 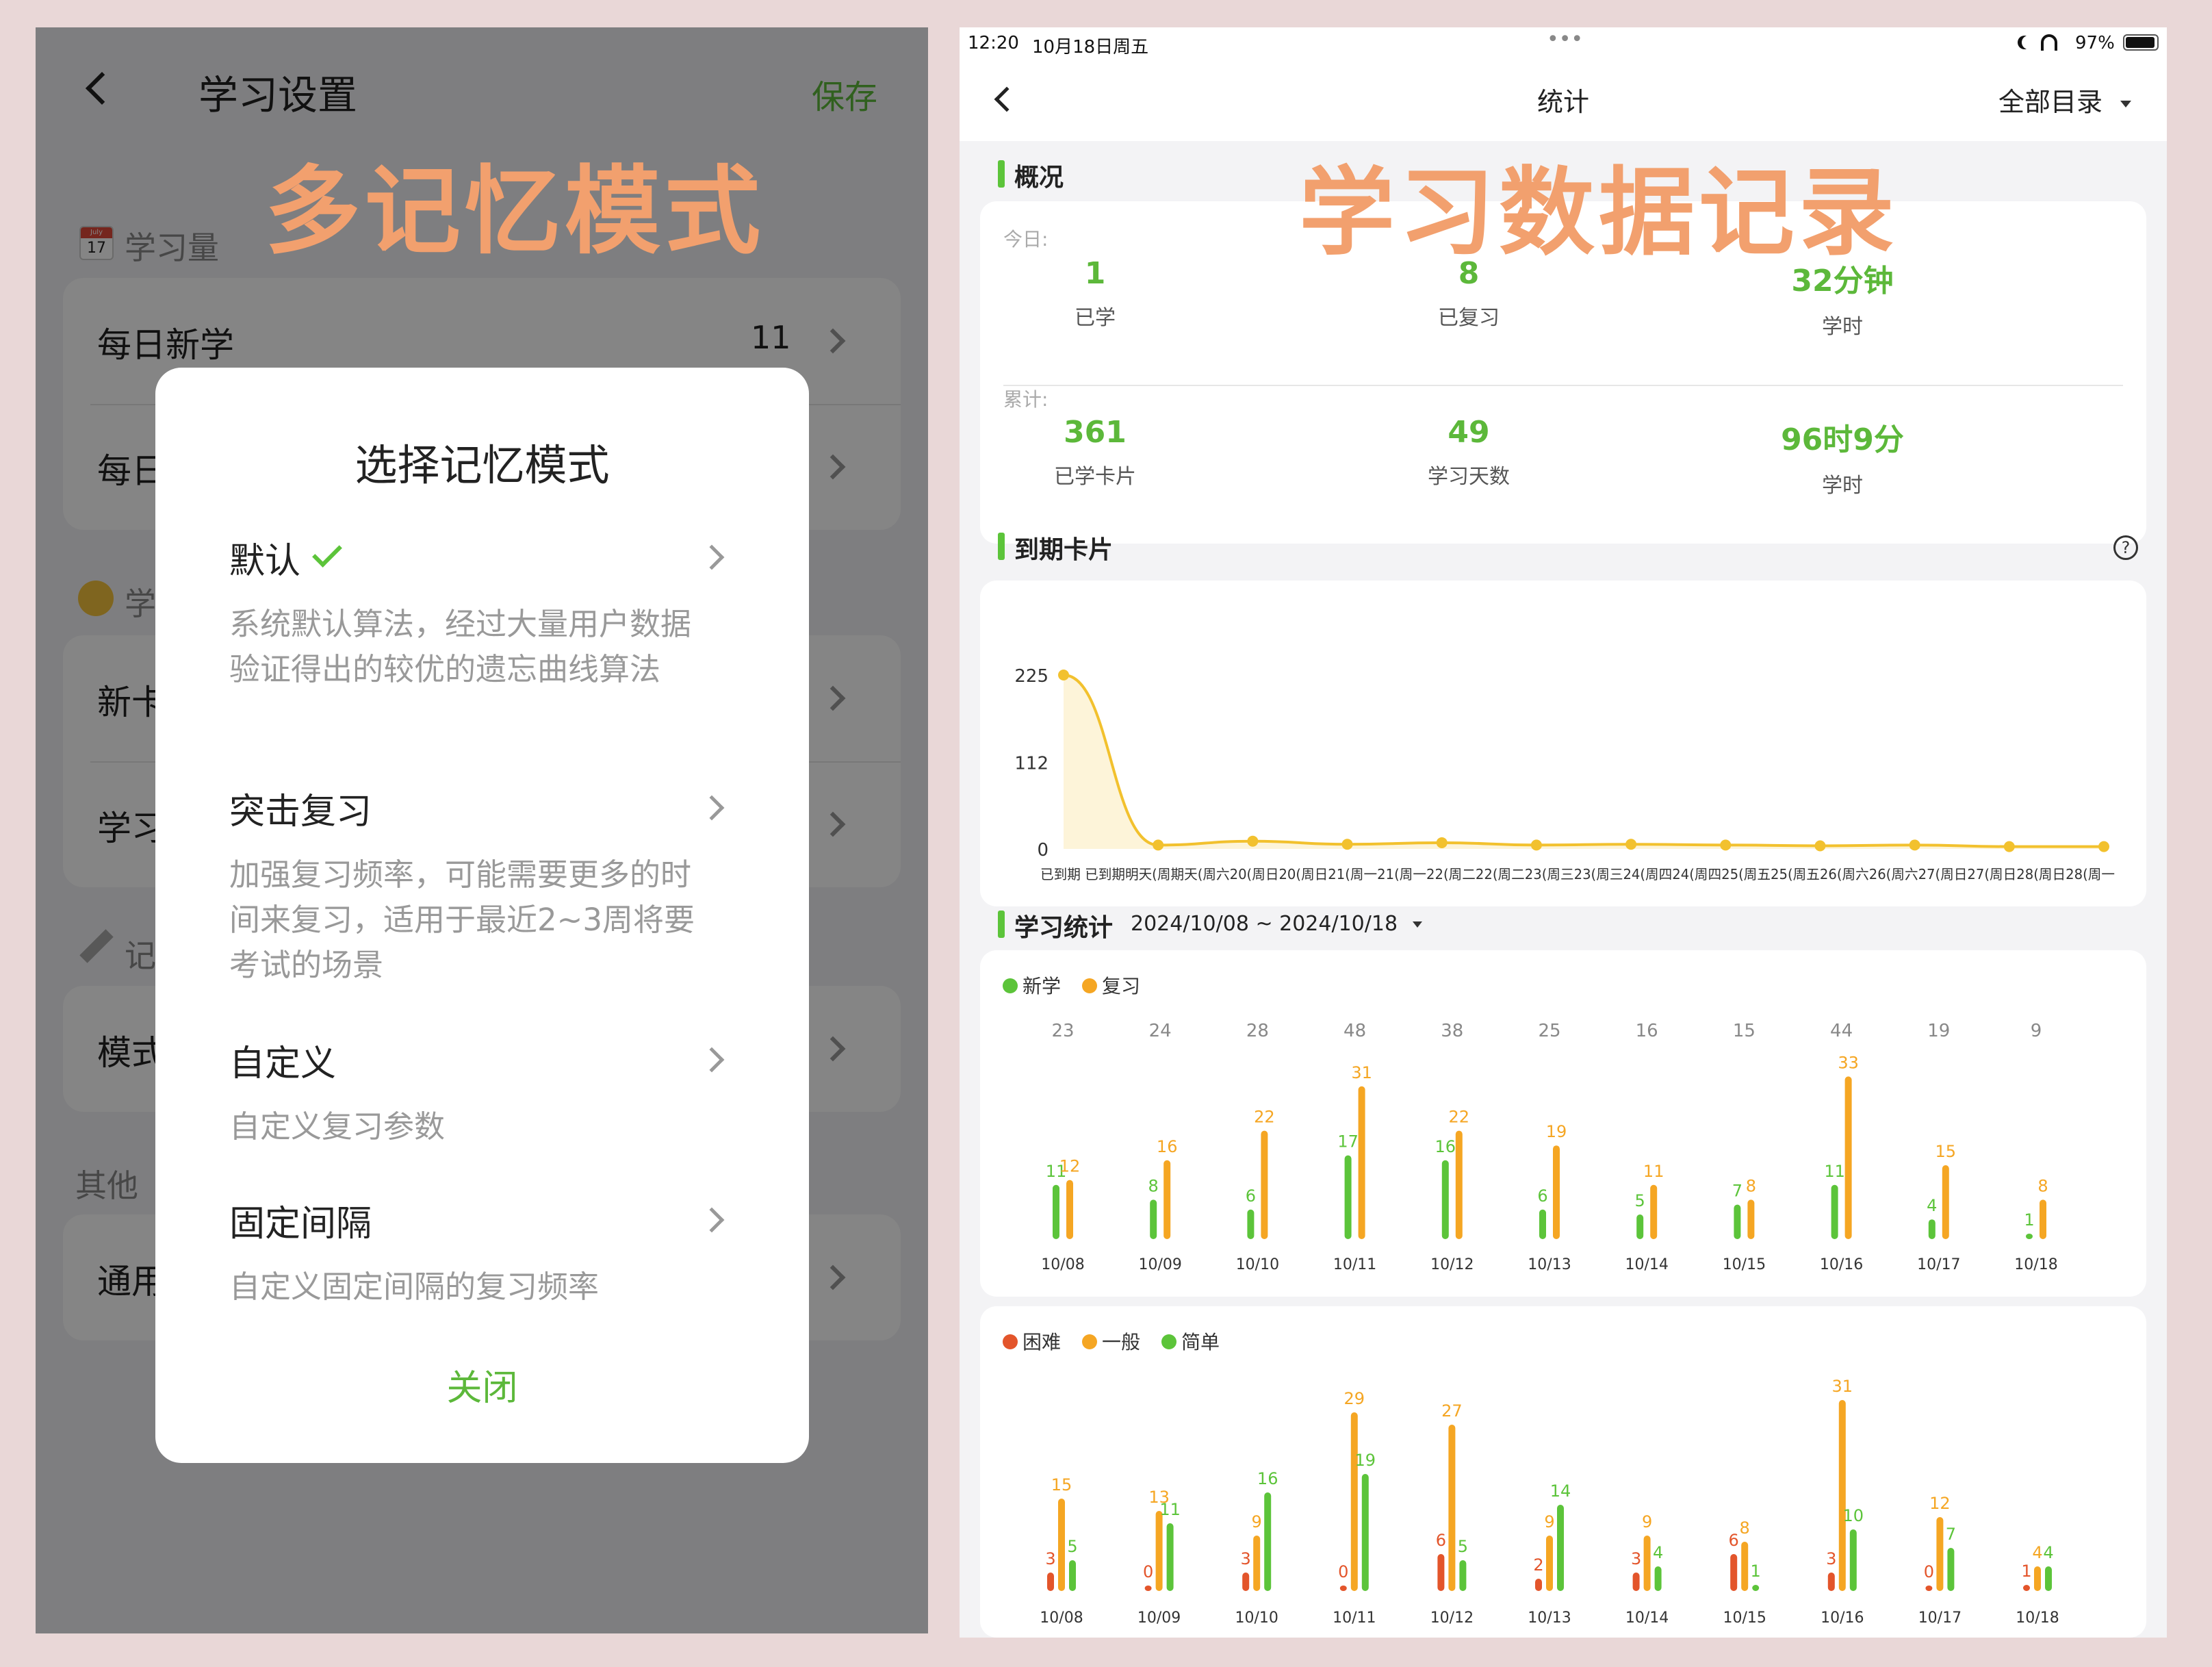 I want to click on top-bar: 12:20 10月18日周五 ••• 97% 统计 全部目录, so click(x=1564, y=84).